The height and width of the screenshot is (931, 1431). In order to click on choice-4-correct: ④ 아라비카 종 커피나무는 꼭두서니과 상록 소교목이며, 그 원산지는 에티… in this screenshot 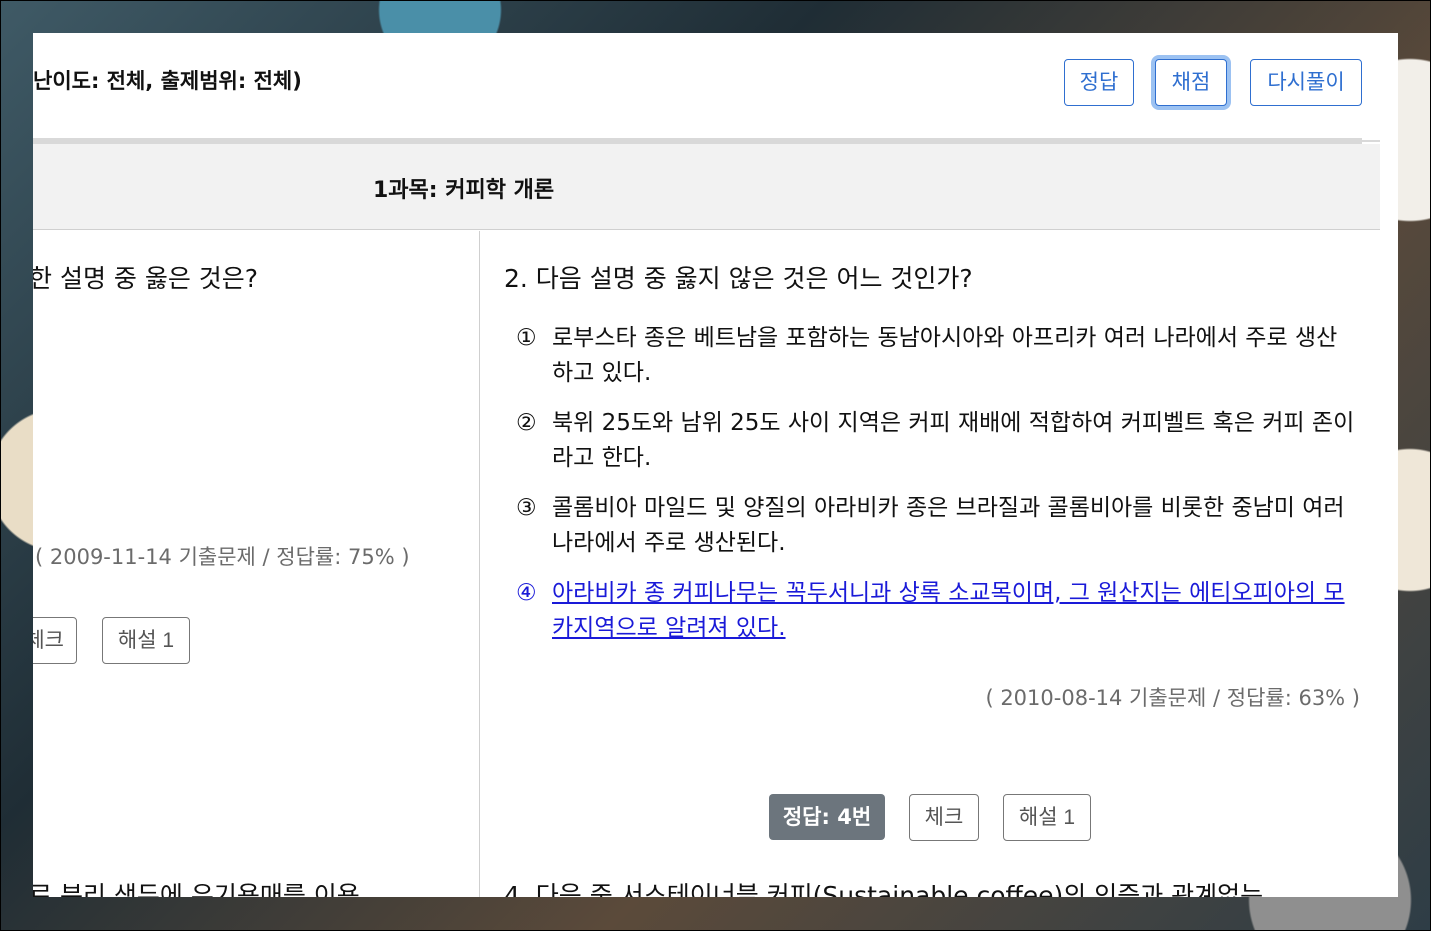, I will do `click(936, 611)`.